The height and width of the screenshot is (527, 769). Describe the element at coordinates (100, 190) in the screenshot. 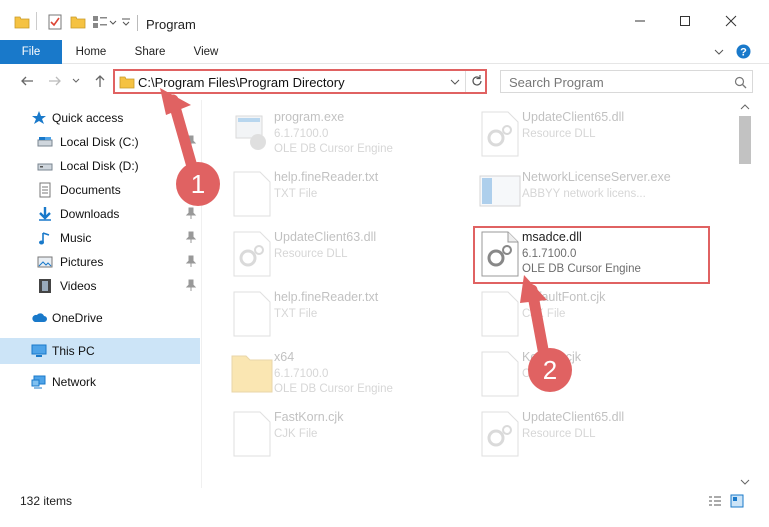

I see `sidebar-item-documents: Documents` at that location.